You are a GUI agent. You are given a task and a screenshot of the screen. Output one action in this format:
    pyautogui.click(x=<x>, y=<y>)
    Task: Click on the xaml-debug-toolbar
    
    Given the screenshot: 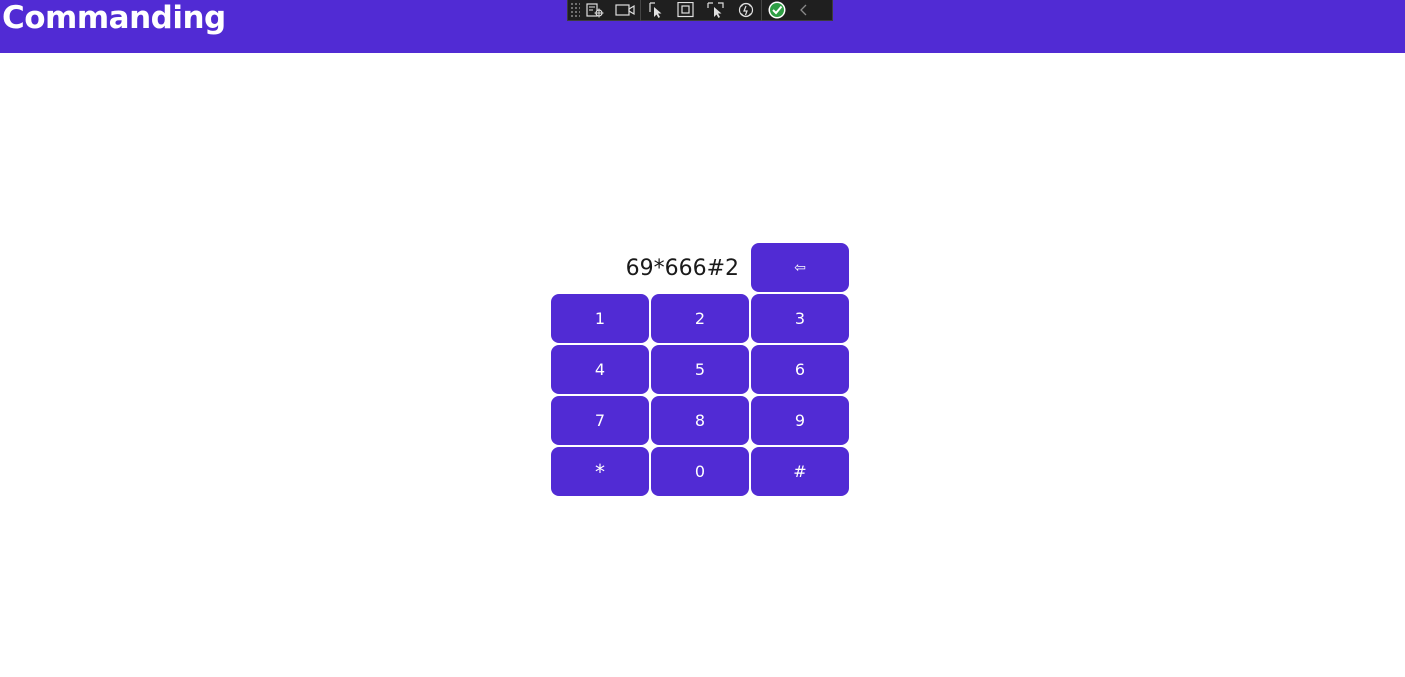 What is the action you would take?
    pyautogui.click(x=700, y=10)
    